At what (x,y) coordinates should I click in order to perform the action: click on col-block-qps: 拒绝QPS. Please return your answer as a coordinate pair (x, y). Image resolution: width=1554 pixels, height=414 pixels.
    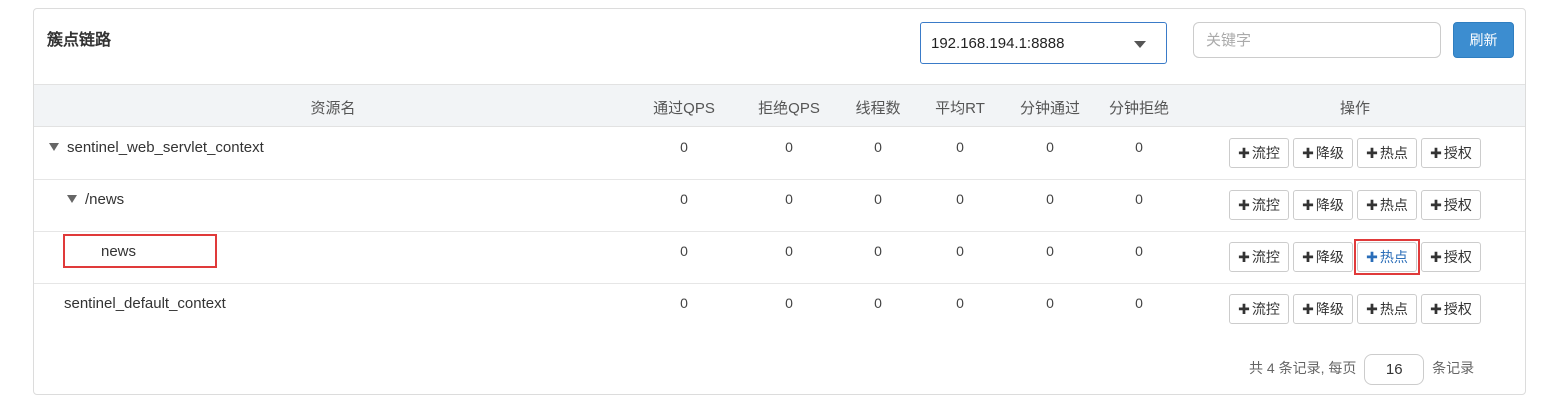
    Looking at the image, I should click on (789, 108).